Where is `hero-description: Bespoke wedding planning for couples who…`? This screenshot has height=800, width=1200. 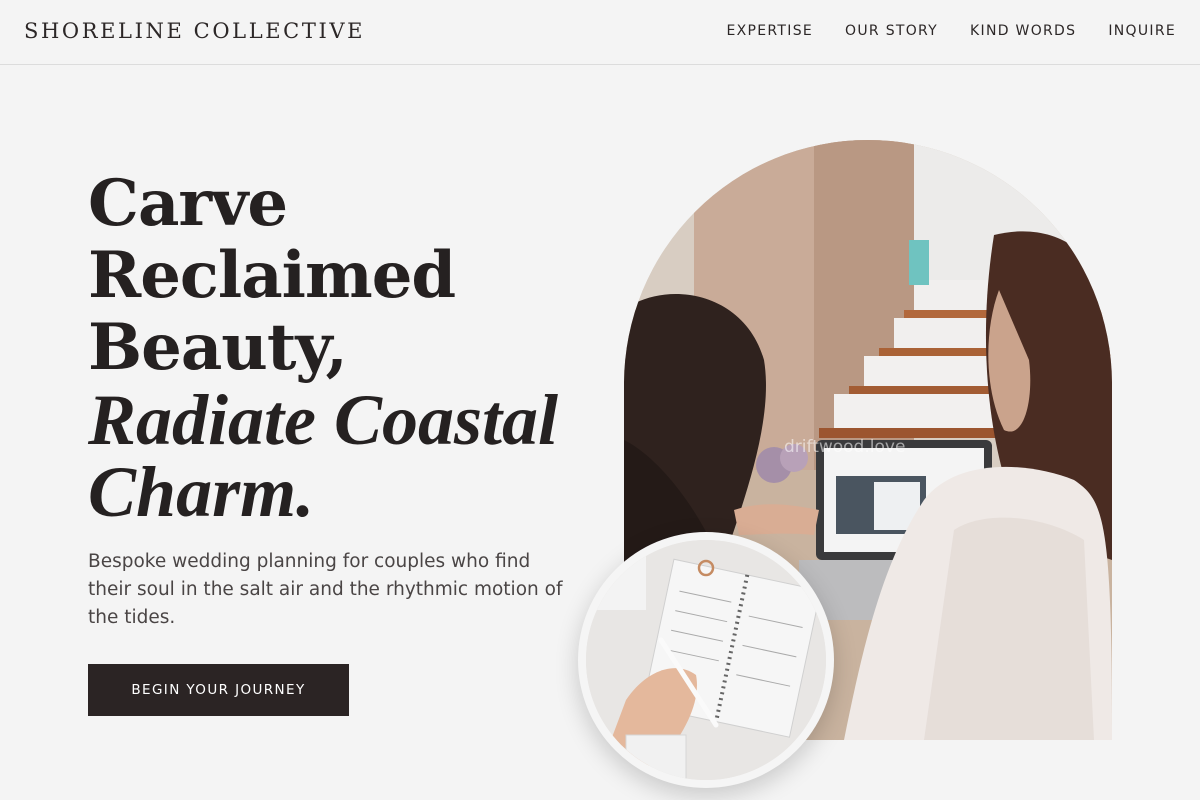
hero-description: Bespoke wedding planning for couples who… is located at coordinates (325, 589).